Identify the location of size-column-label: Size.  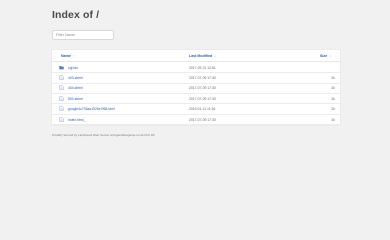
(324, 55).